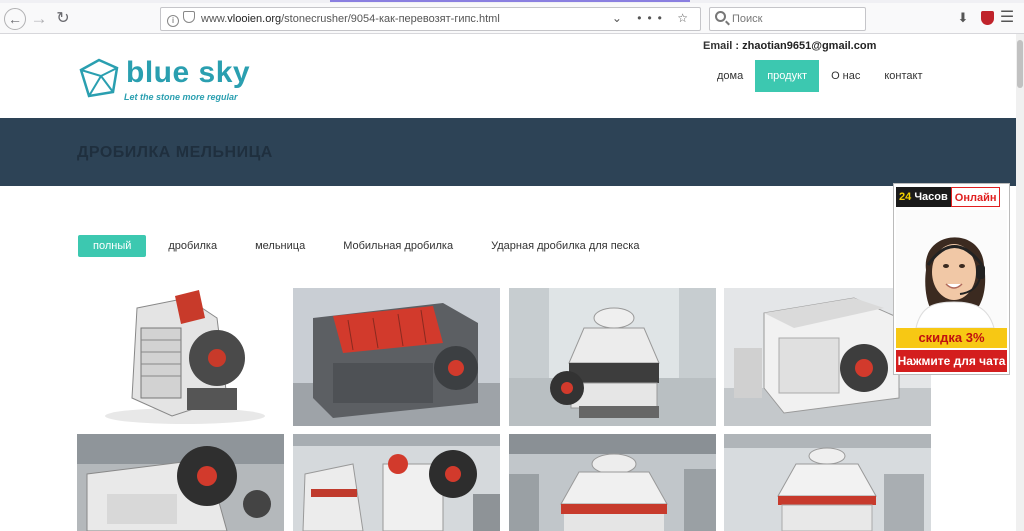  What do you see at coordinates (63, 19) in the screenshot?
I see `reload-icon: ↻` at bounding box center [63, 19].